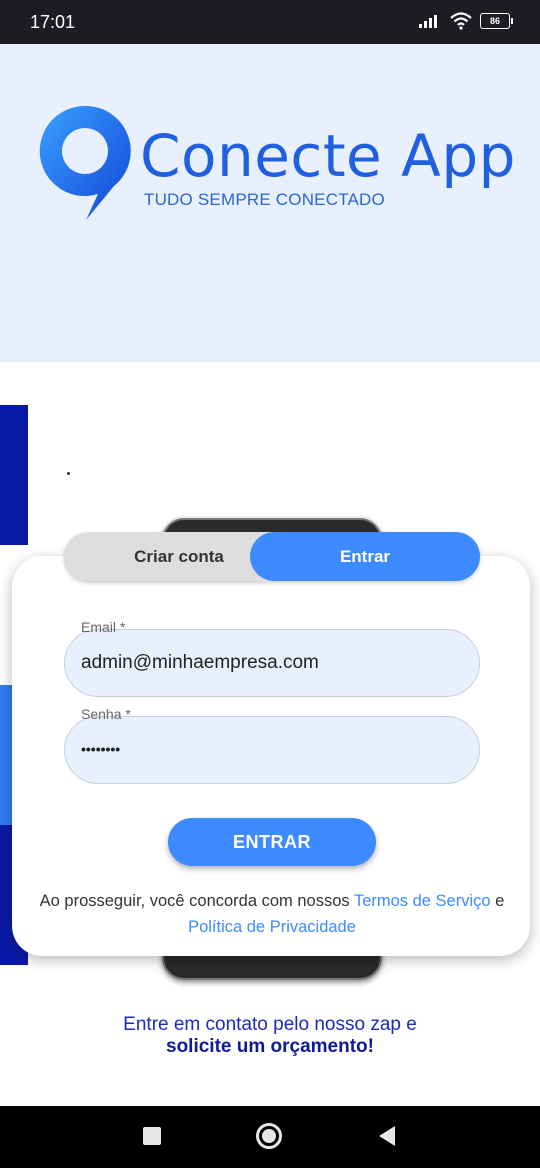  Describe the element at coordinates (328, 156) in the screenshot. I see `brand-name: Conecte App` at that location.